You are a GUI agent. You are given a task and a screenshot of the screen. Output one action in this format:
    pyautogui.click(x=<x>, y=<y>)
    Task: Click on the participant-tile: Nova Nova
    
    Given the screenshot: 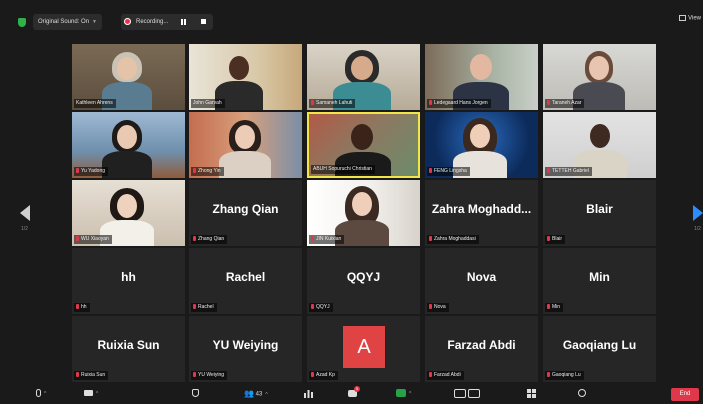 What is the action you would take?
    pyautogui.click(x=481, y=281)
    